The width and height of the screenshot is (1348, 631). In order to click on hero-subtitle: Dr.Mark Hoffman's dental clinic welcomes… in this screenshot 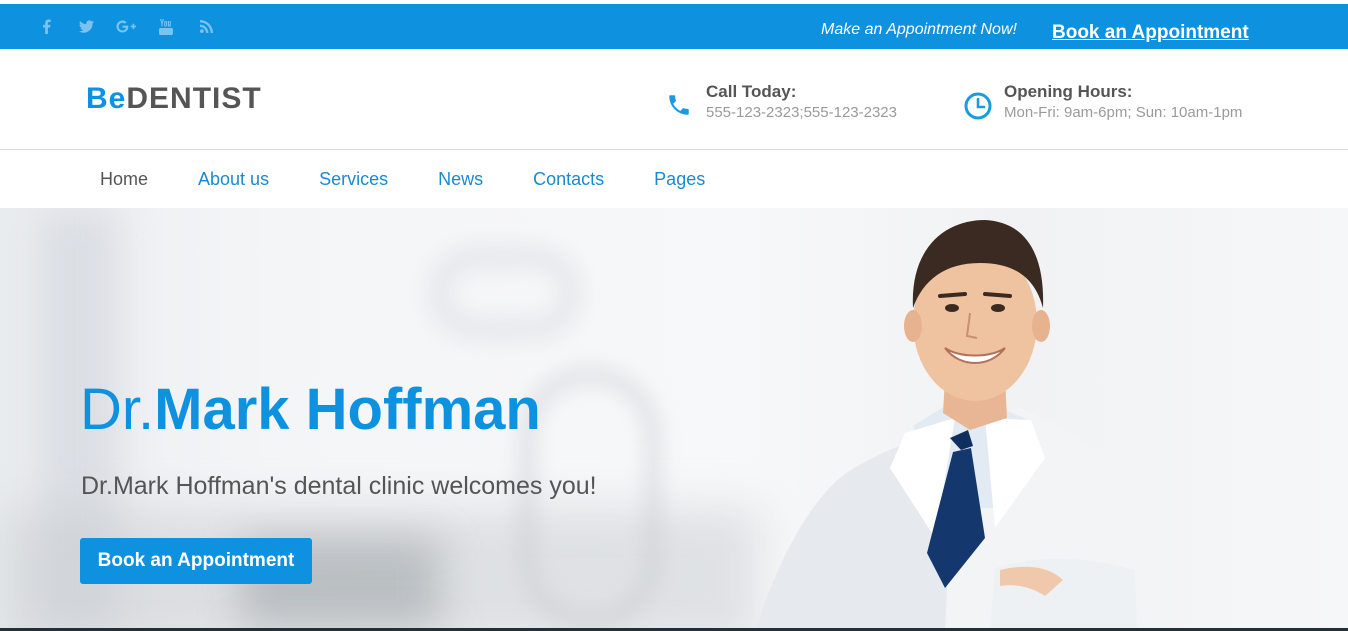, I will do `click(339, 486)`.